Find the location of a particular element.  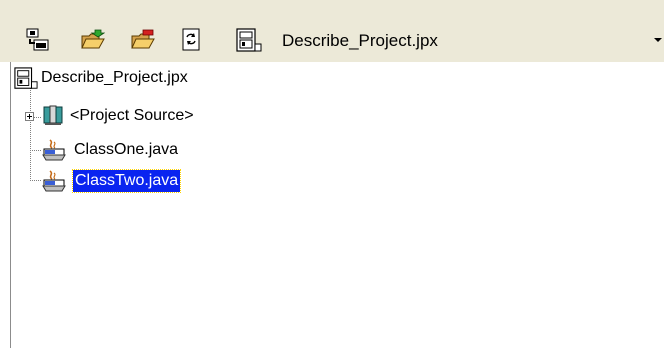

tree-node-label-selected: ClassTwo.java is located at coordinates (126, 181).